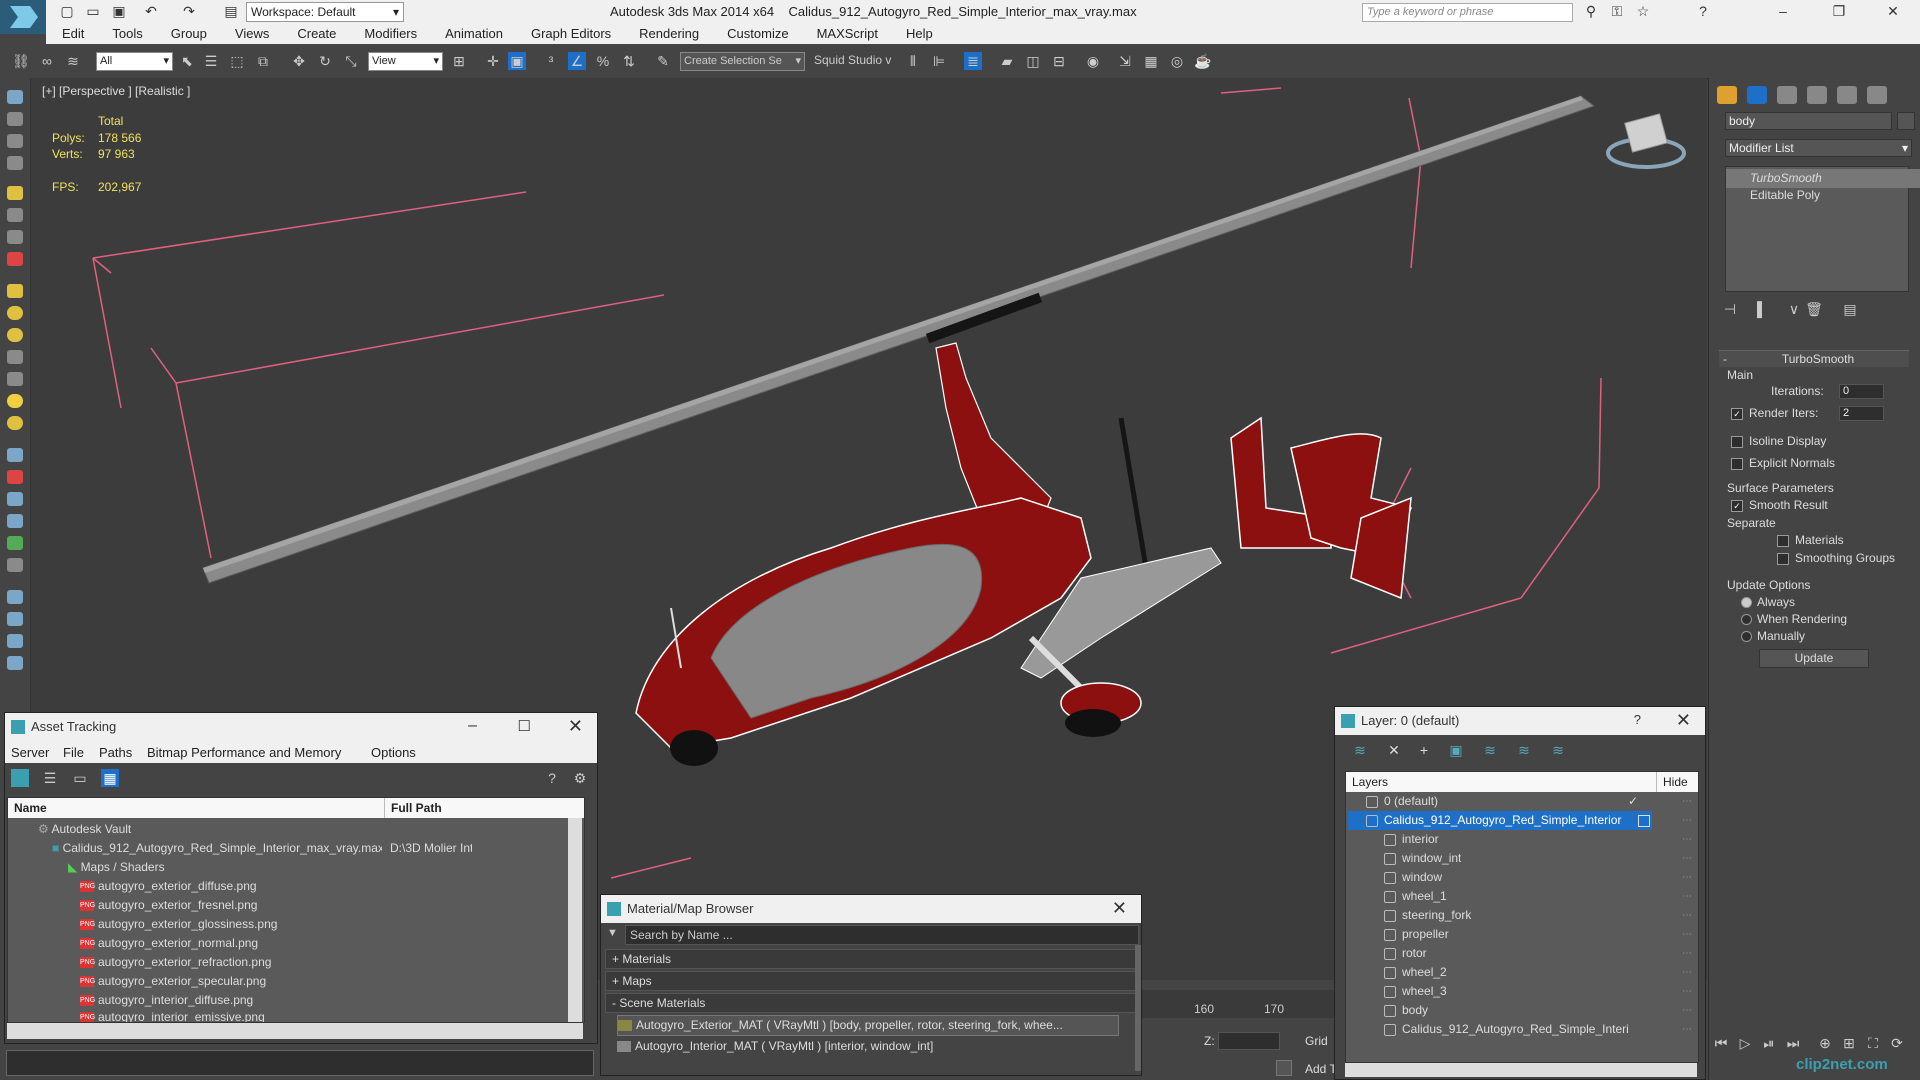  What do you see at coordinates (852, 60) in the screenshot?
I see `squid-studio-label: Squid Studio v` at bounding box center [852, 60].